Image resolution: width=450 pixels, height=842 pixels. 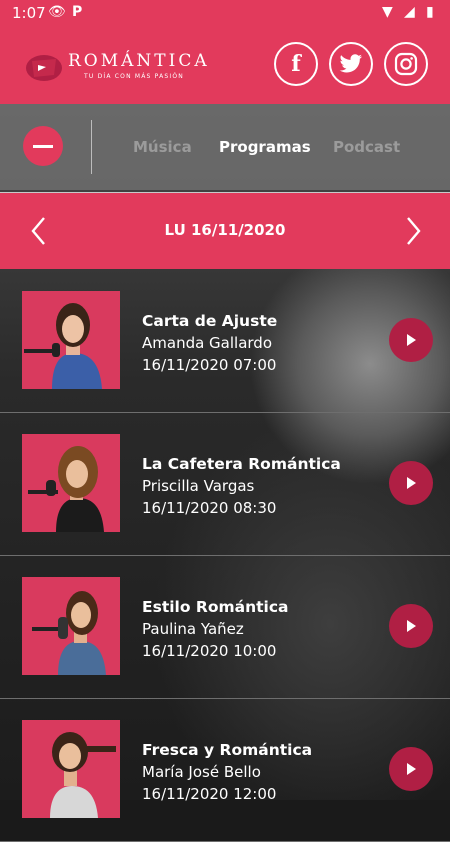 I want to click on romantica-logo: ROMÁNTICA TU DÍA CON MÁS PASIÓN, so click(x=115, y=71).